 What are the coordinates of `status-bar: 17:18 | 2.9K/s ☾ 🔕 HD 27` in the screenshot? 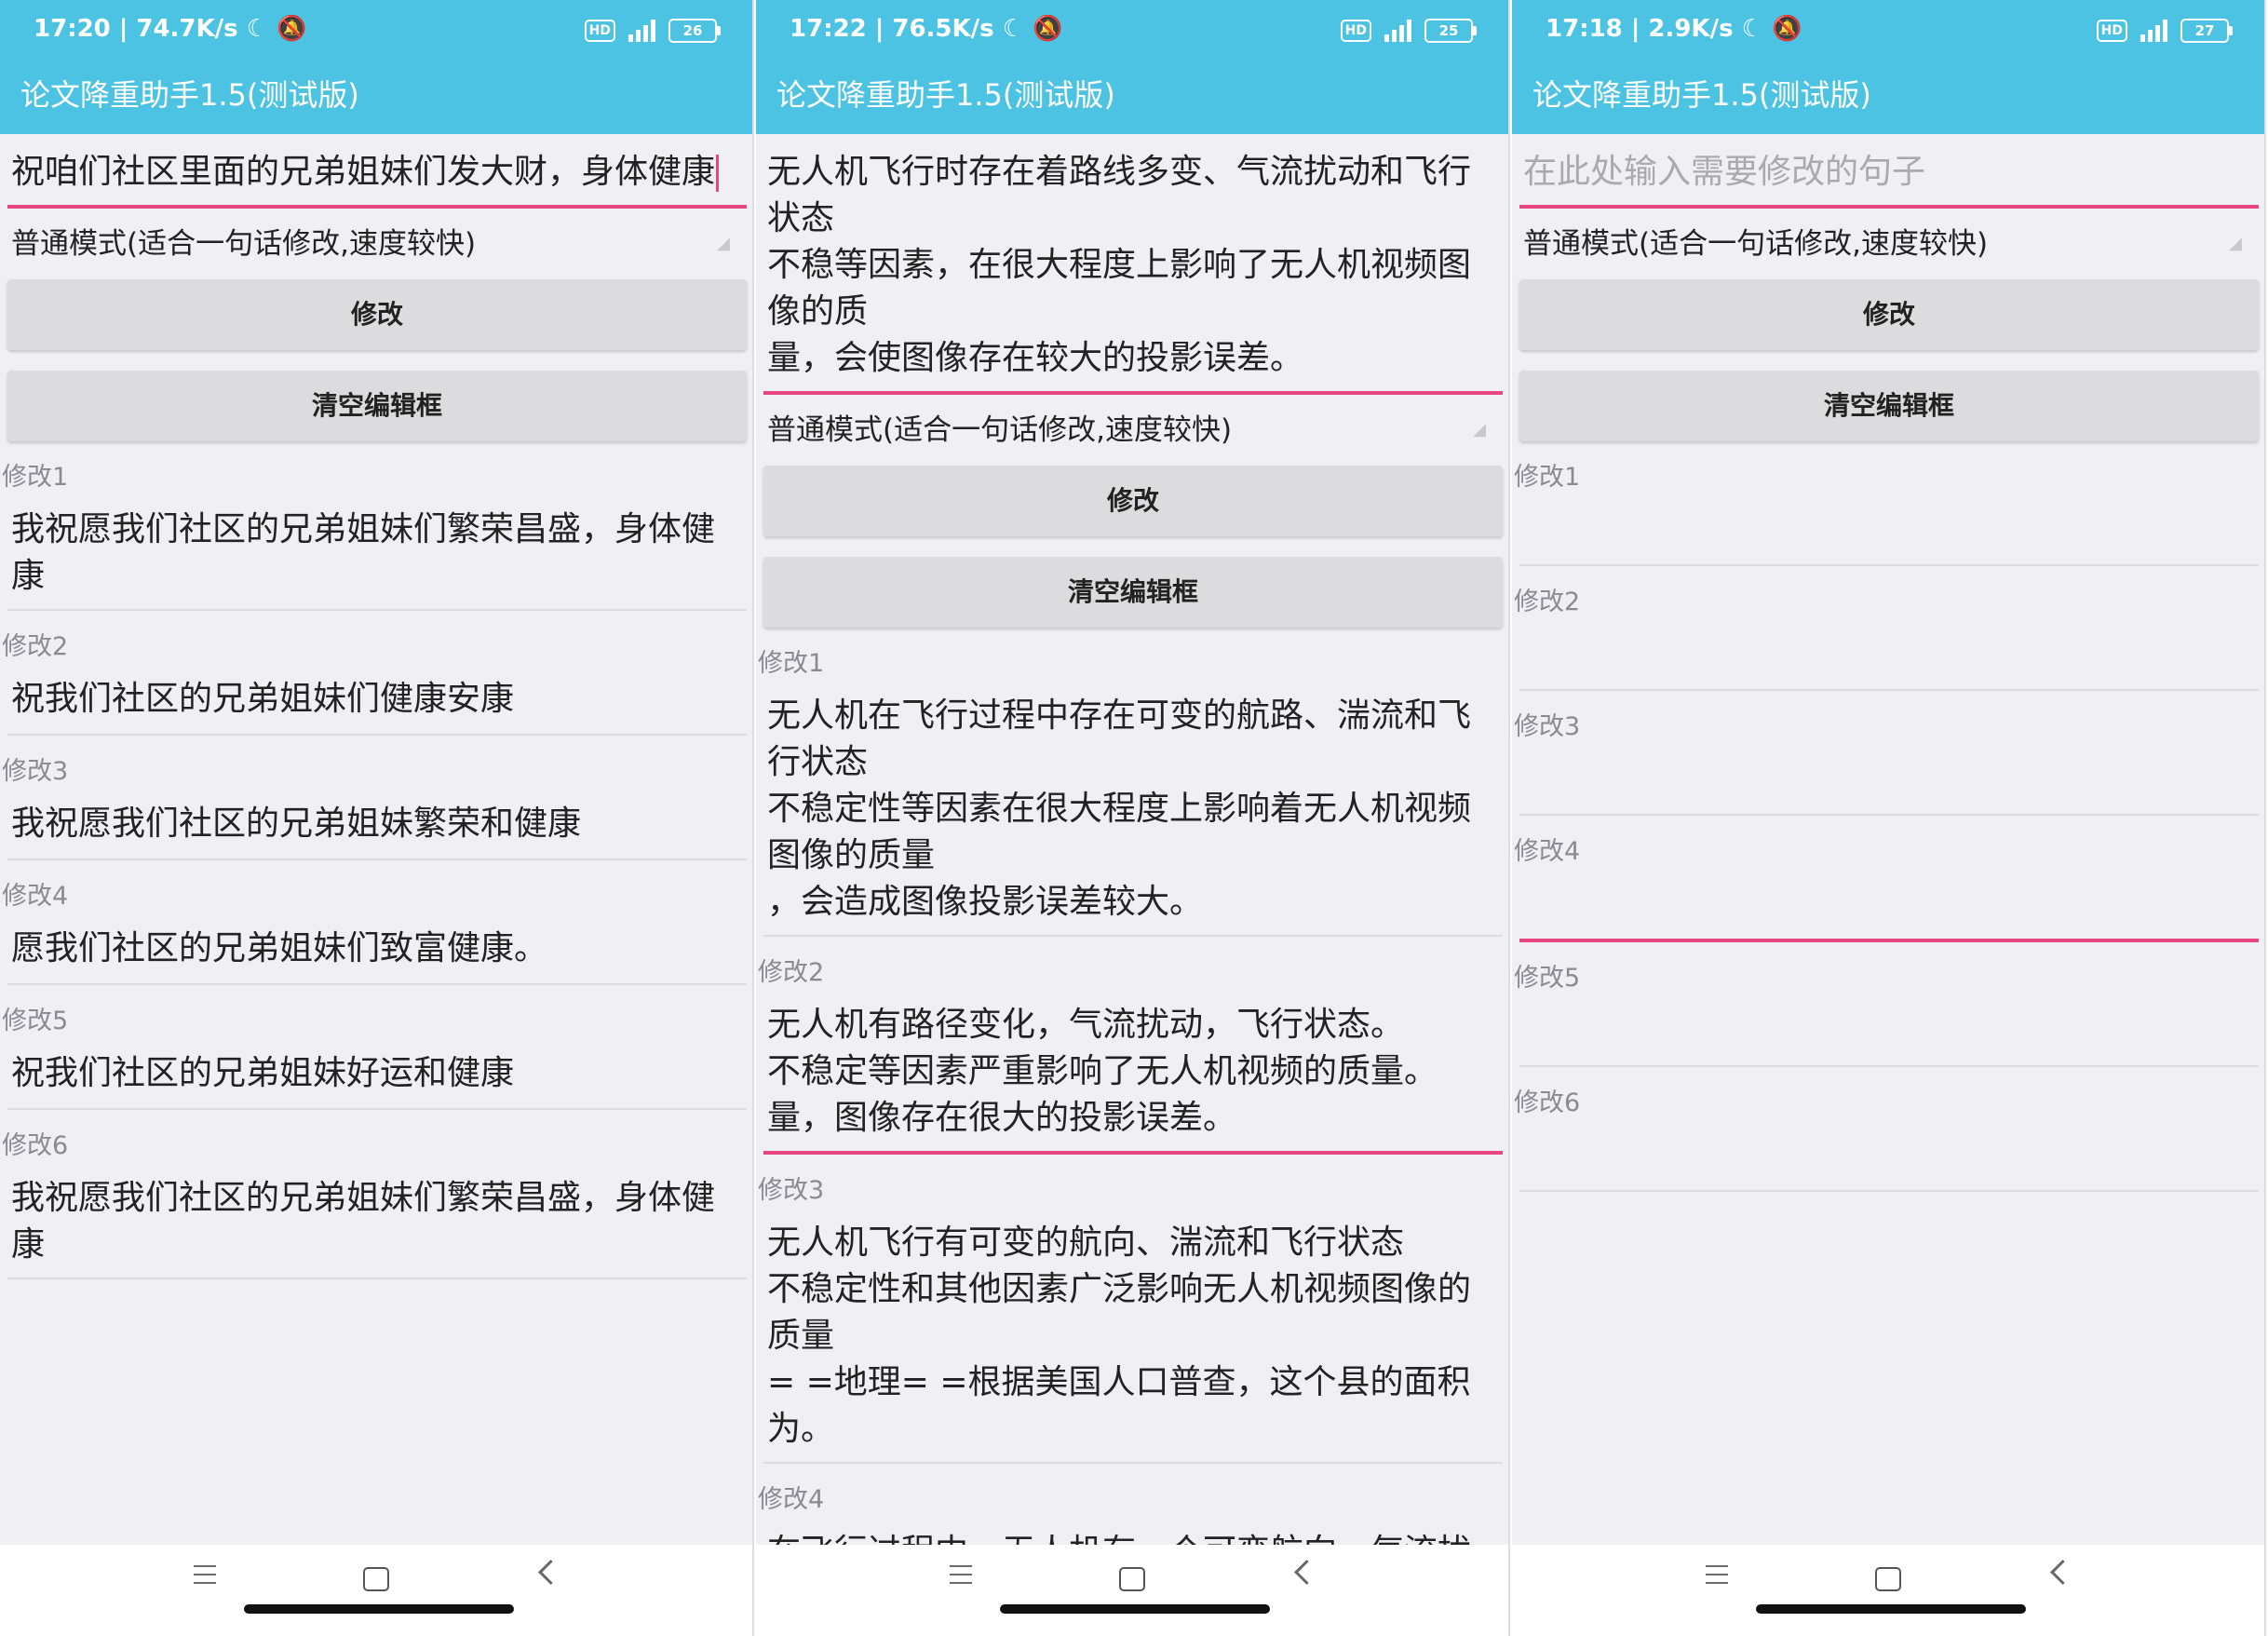 It's located at (1889, 31).